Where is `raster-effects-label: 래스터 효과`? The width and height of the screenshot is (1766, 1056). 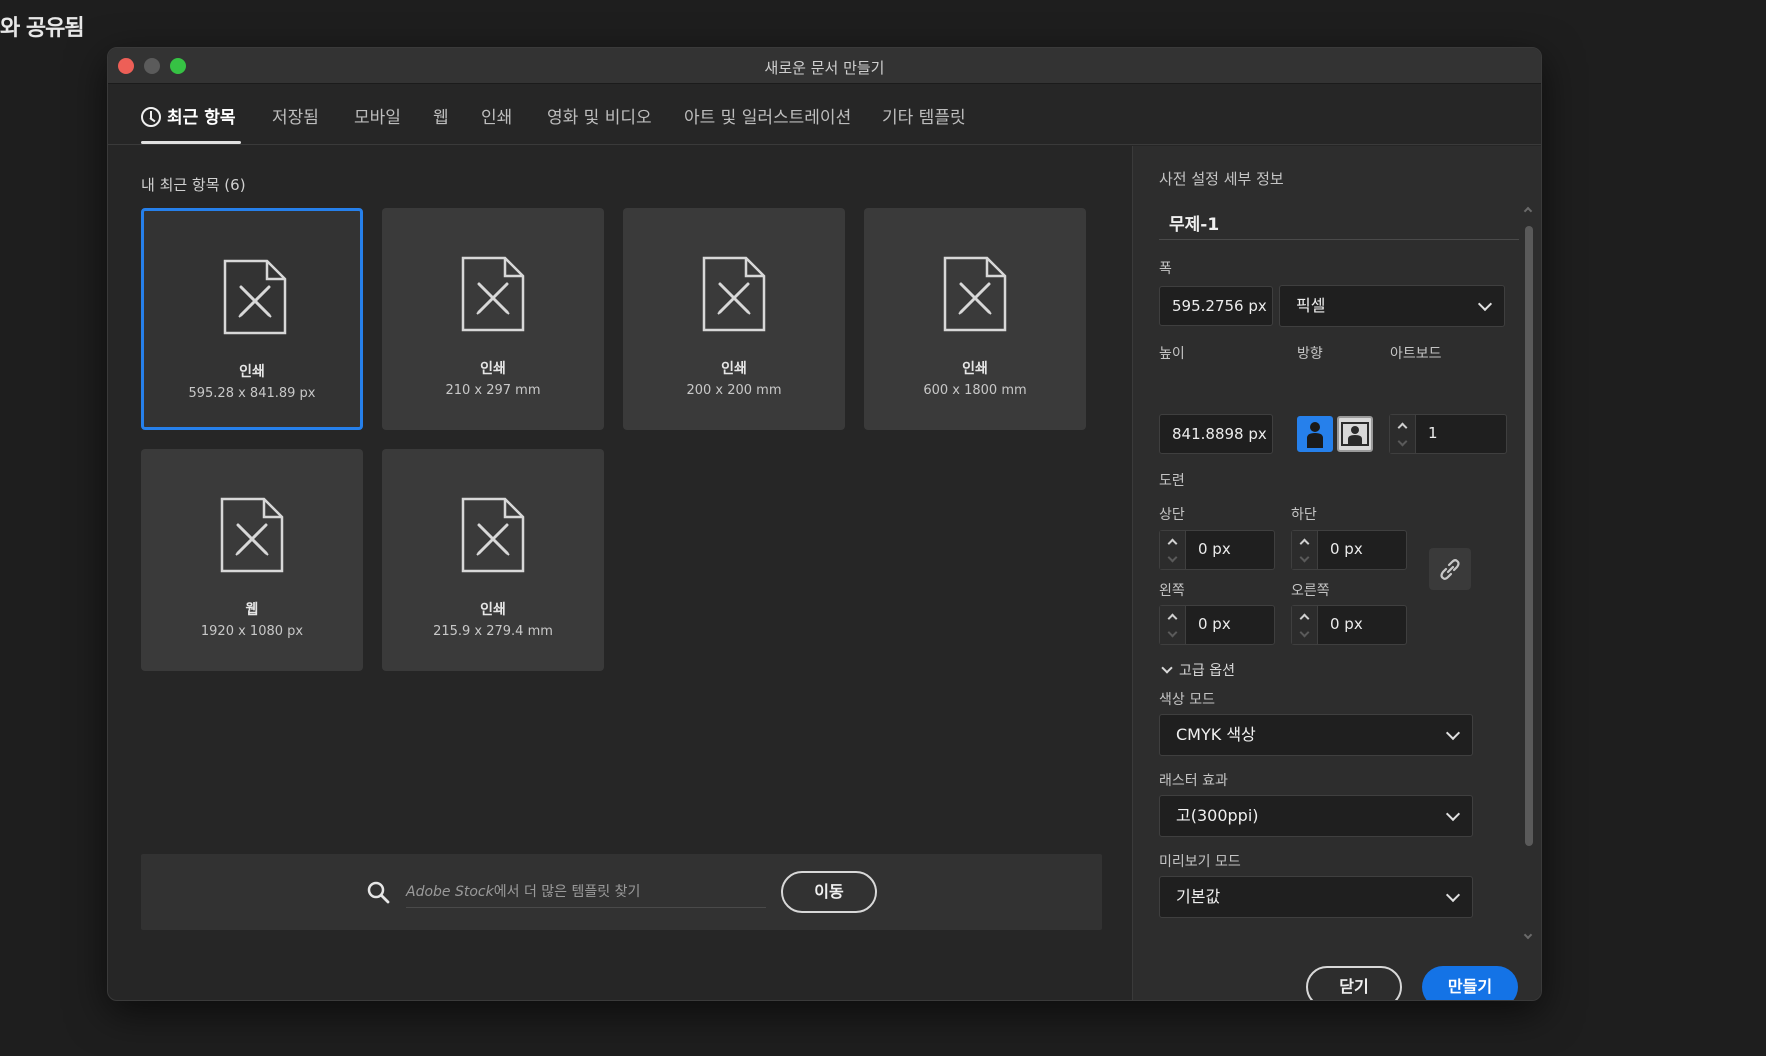 raster-effects-label: 래스터 효과 is located at coordinates (1193, 781).